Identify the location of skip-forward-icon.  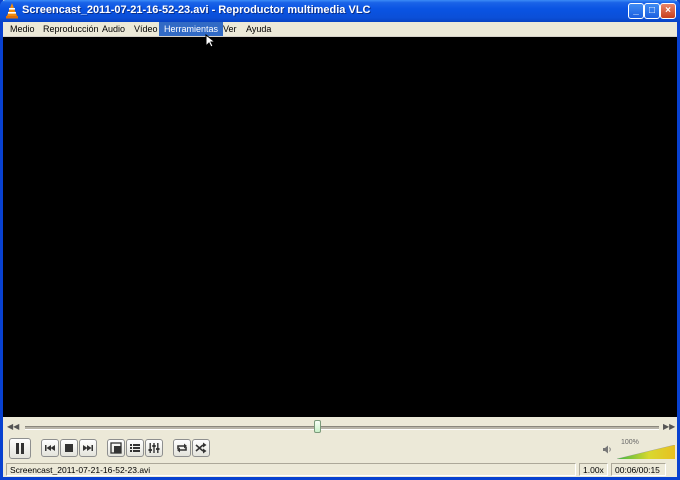
(88, 448).